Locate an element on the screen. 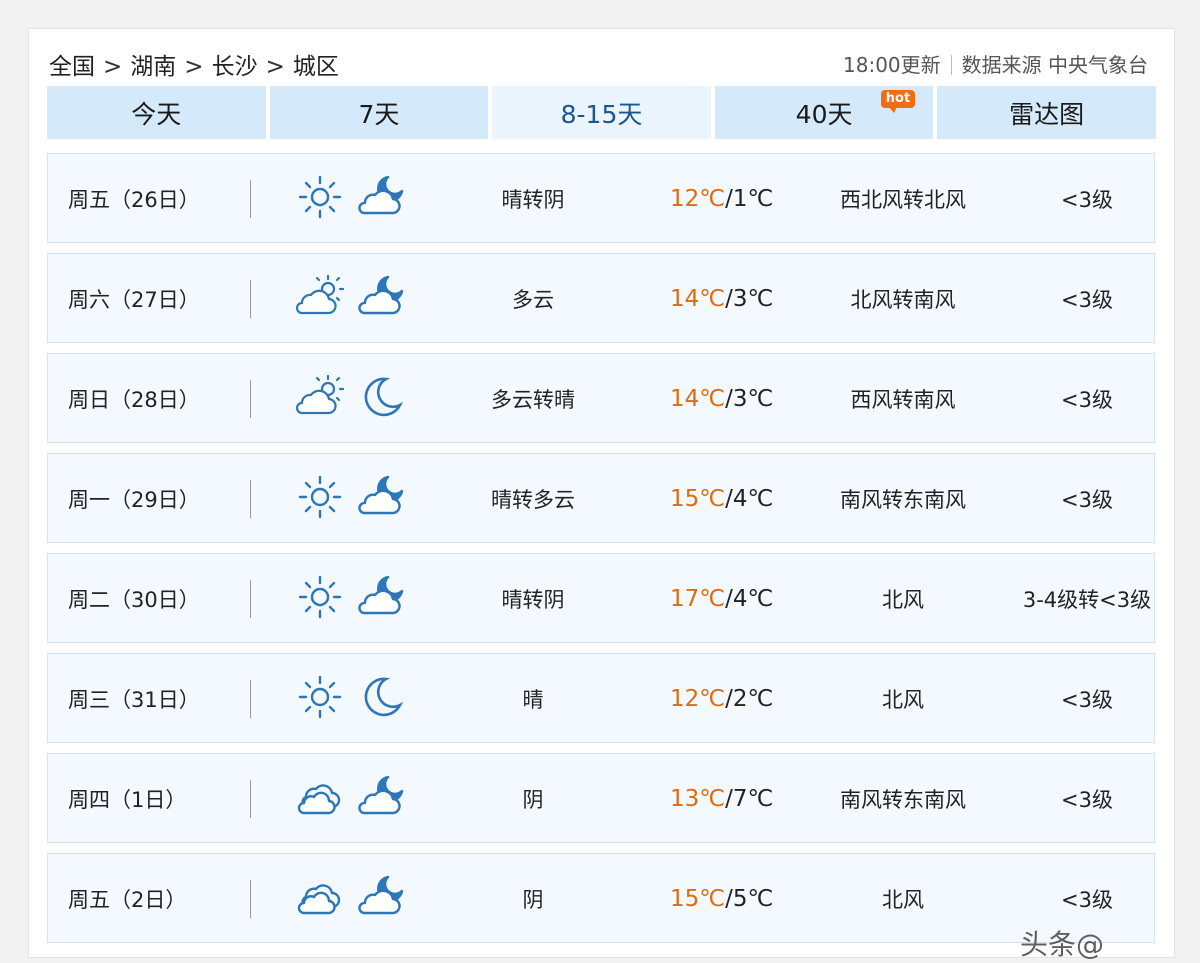  forecast-row: 周五（2日） 阴 15℃/5℃ 北风 <3级 is located at coordinates (601, 898).